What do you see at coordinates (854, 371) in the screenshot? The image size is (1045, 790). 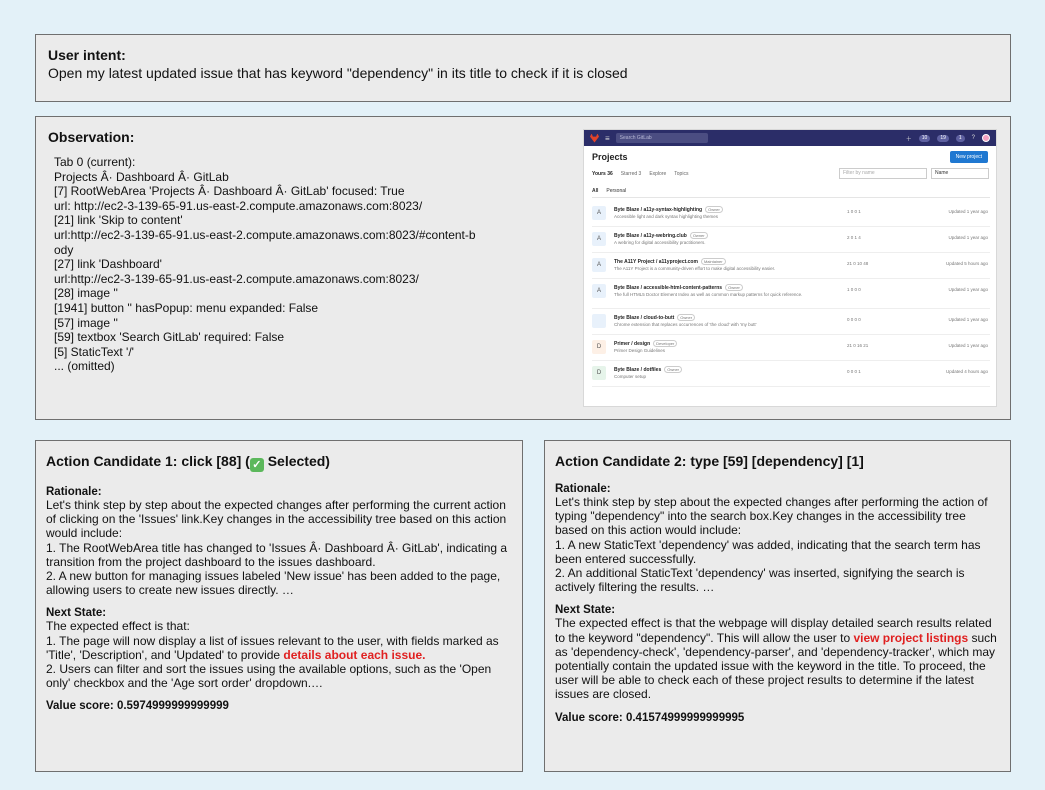 I see `project-stats: 0 0 0 1` at bounding box center [854, 371].